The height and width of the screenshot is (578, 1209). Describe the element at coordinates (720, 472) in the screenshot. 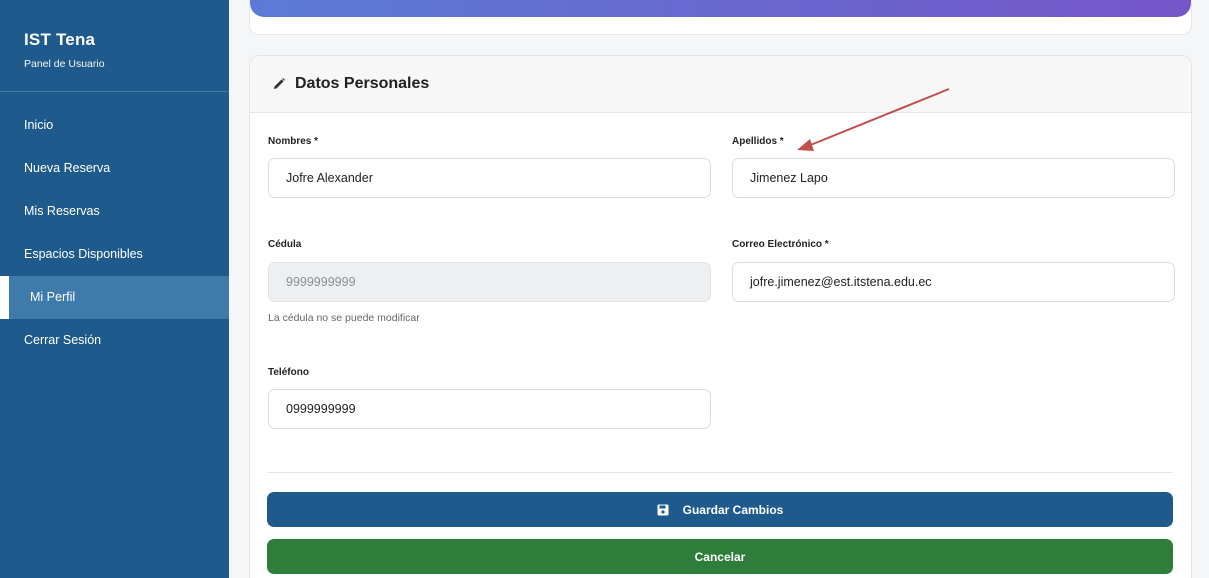

I see `form-divider` at that location.